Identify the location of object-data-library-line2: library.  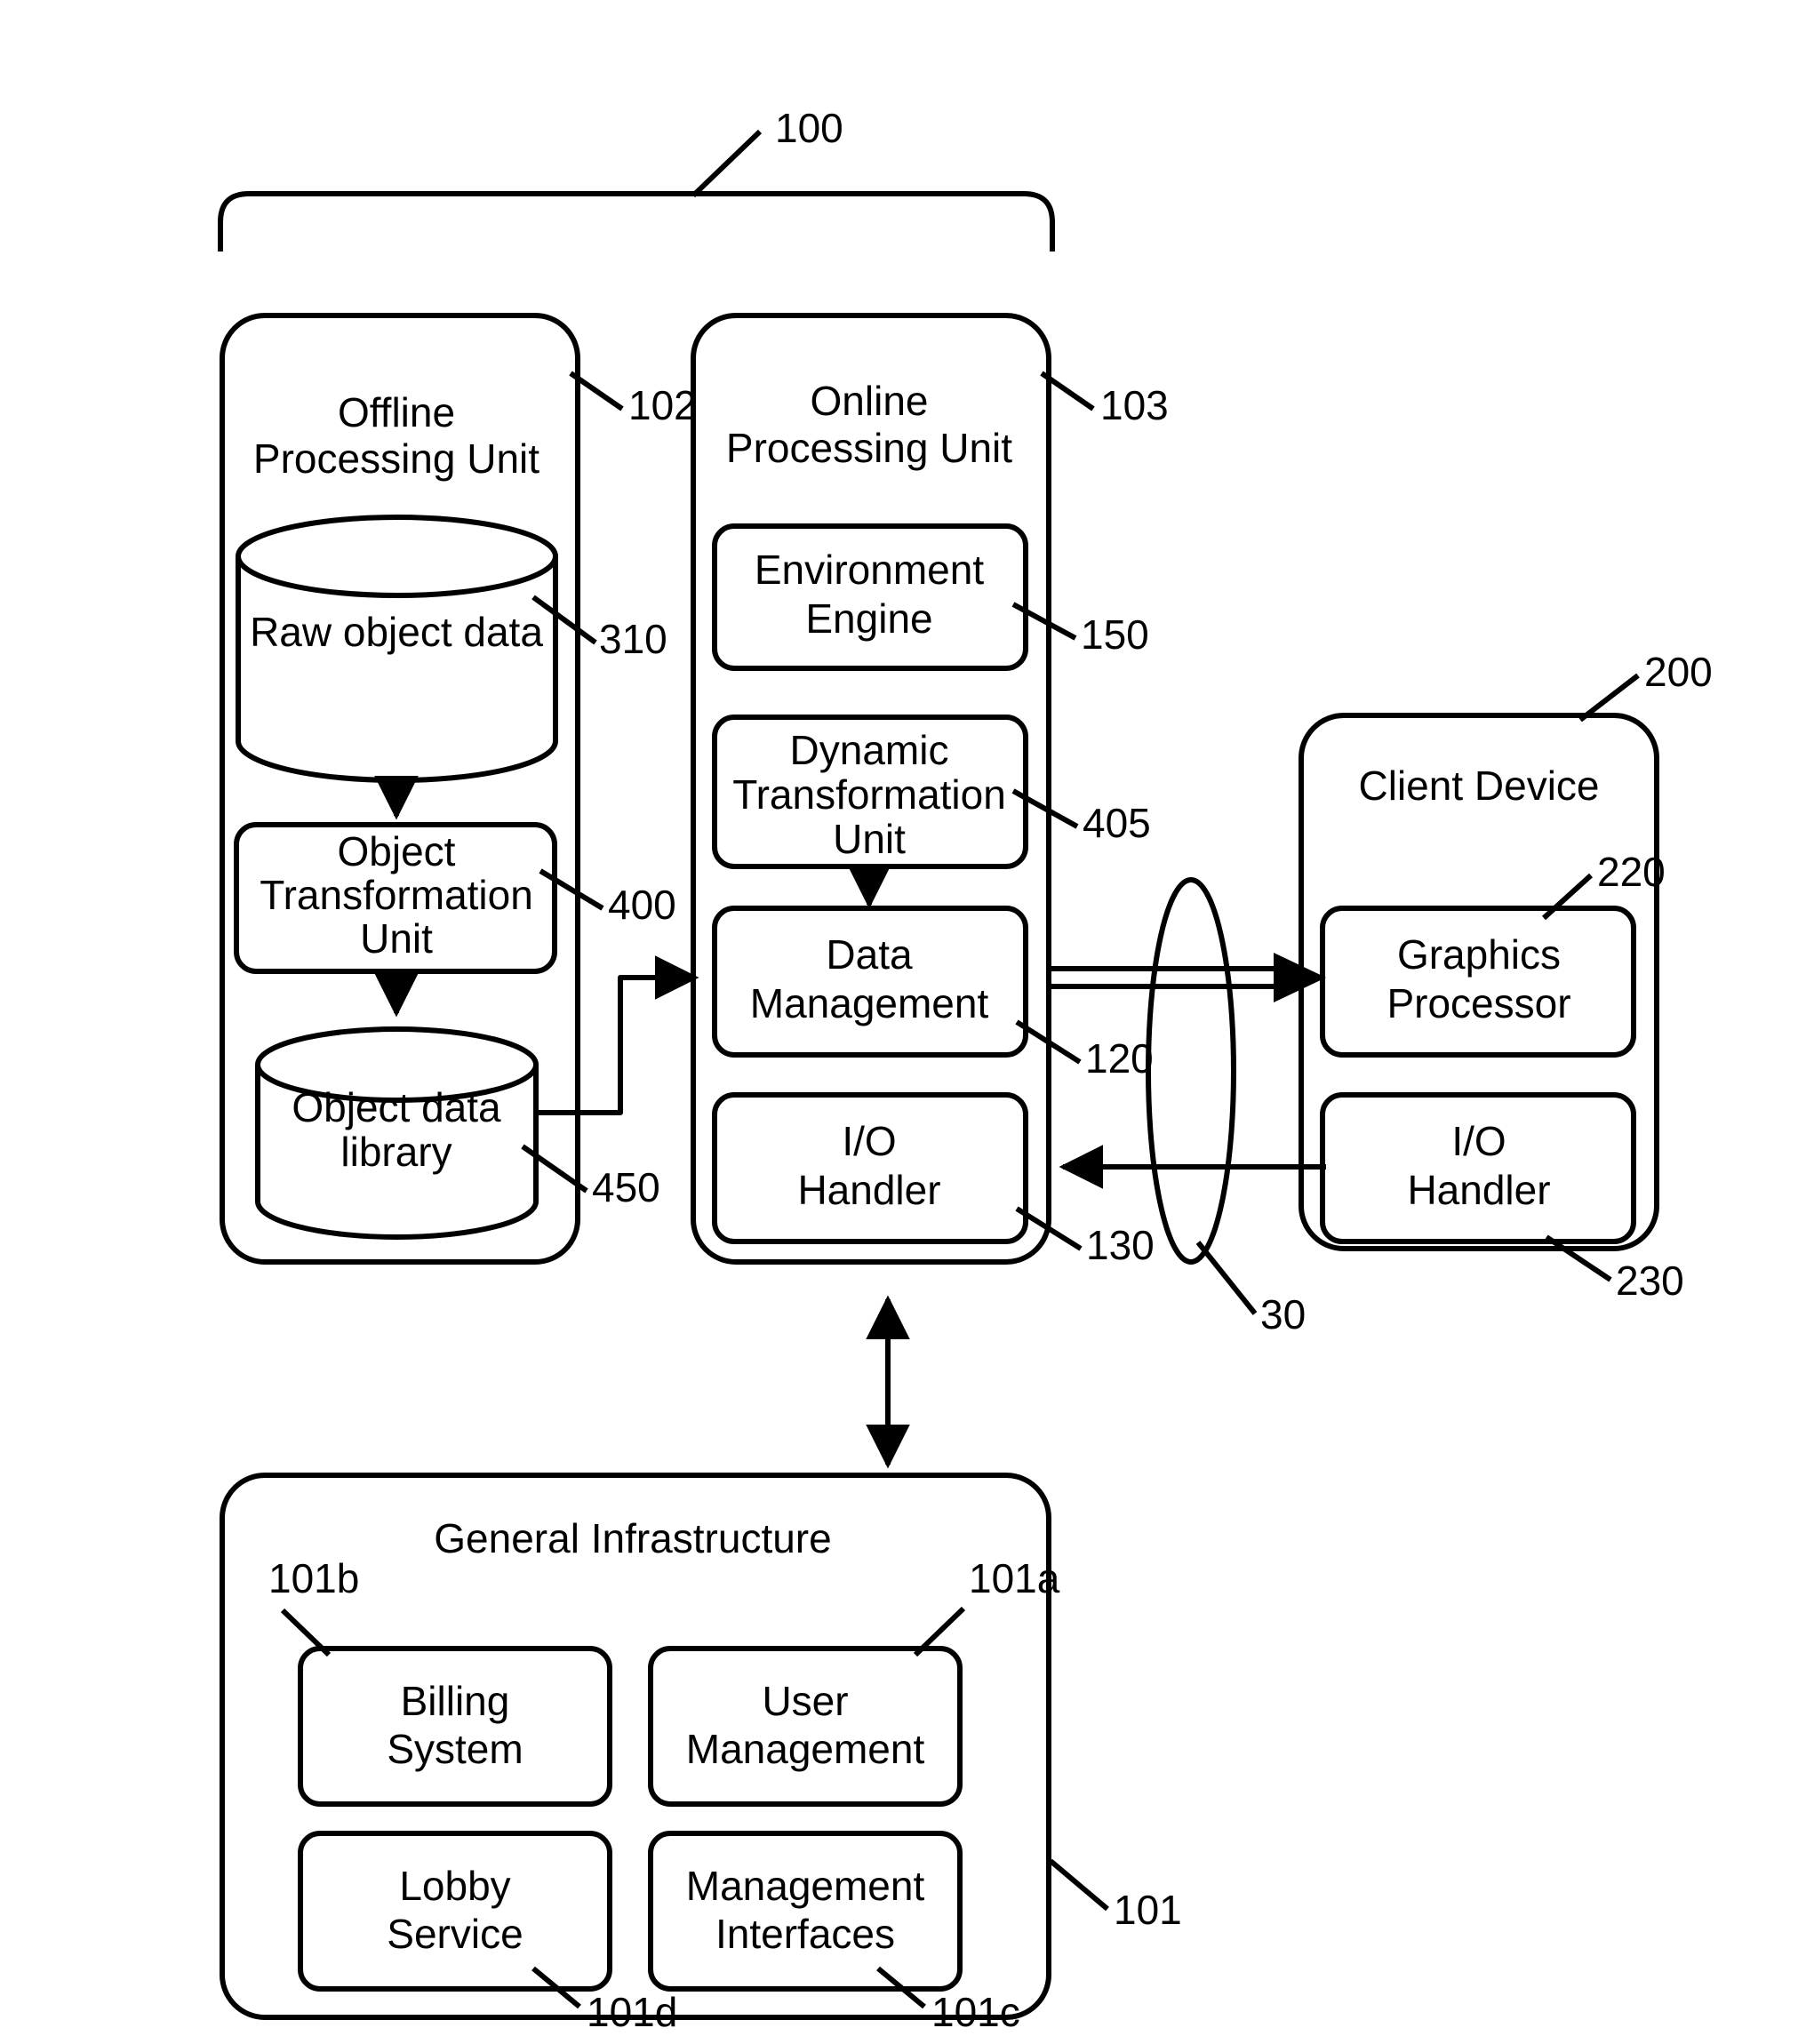
(396, 1152).